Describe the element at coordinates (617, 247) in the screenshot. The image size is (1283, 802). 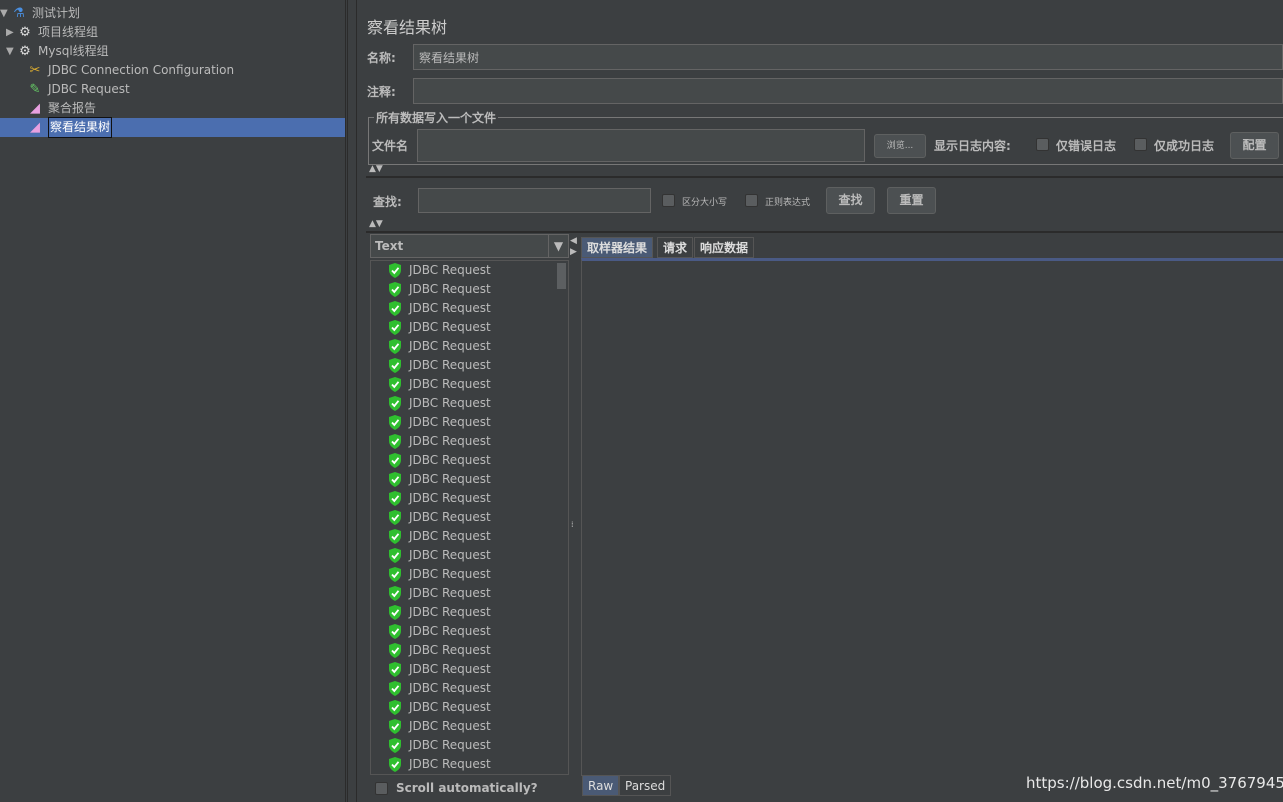
I see `tab-sampler-result: 取样器结果` at that location.